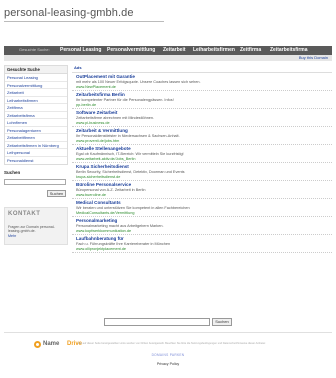 This screenshot has width=336, height=378. I want to click on title-underline, so click(84, 21).